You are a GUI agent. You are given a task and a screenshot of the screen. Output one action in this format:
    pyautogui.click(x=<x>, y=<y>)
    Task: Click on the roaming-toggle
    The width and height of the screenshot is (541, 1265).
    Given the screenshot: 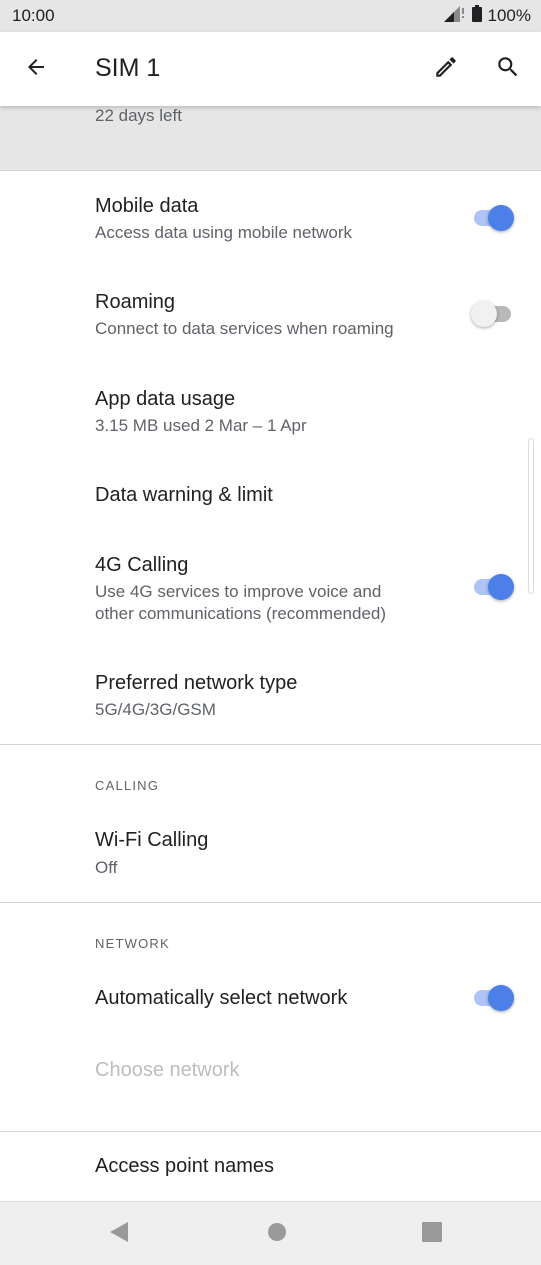 What is the action you would take?
    pyautogui.click(x=497, y=314)
    